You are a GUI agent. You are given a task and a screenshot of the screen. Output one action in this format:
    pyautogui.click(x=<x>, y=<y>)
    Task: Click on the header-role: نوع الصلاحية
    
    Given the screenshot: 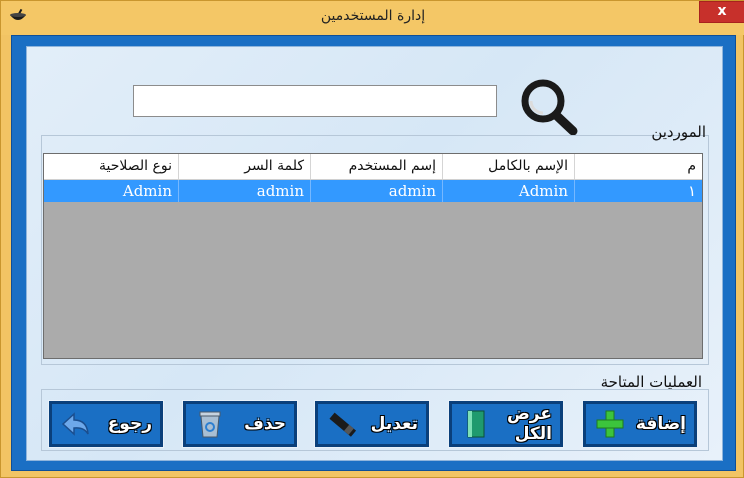 What is the action you would take?
    pyautogui.click(x=111, y=166)
    